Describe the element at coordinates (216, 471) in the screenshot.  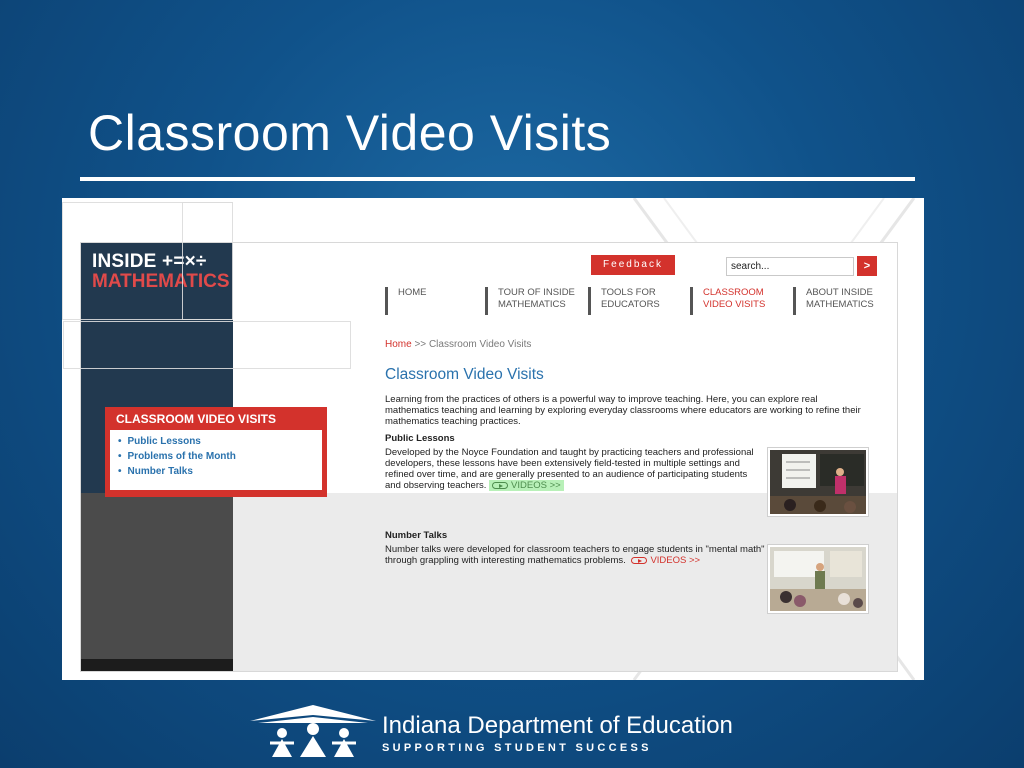
I see `callout-item-number-talks: Number Talks` at that location.